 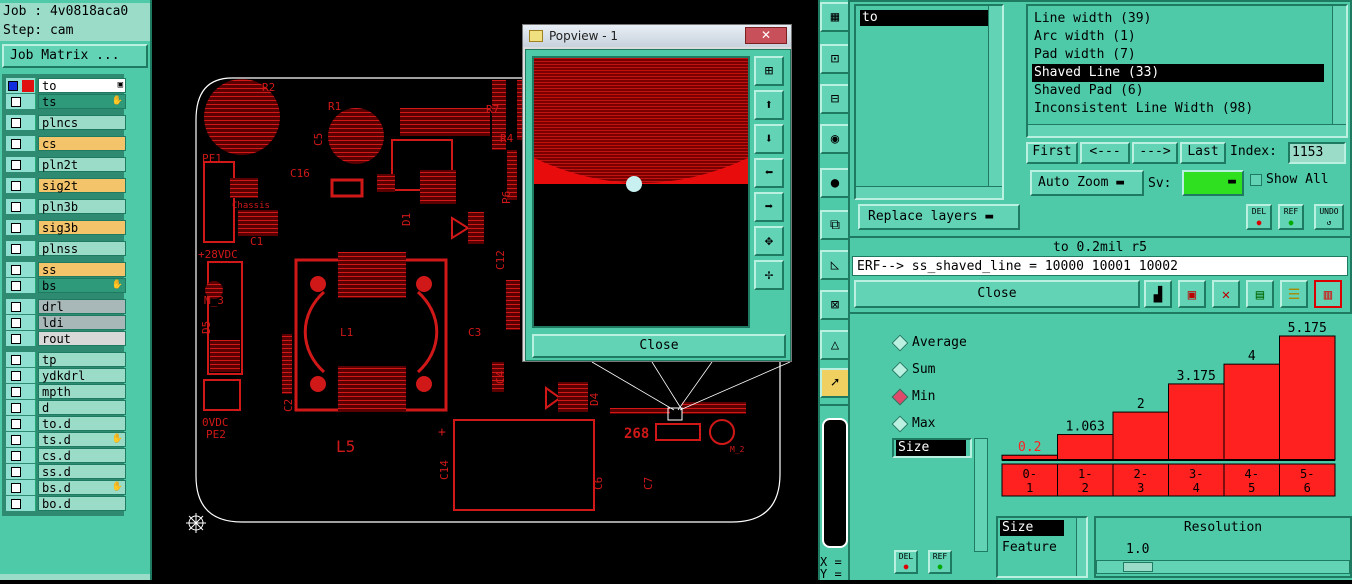 I want to click on category-item: Shaved Pad (6), so click(x=1178, y=91).